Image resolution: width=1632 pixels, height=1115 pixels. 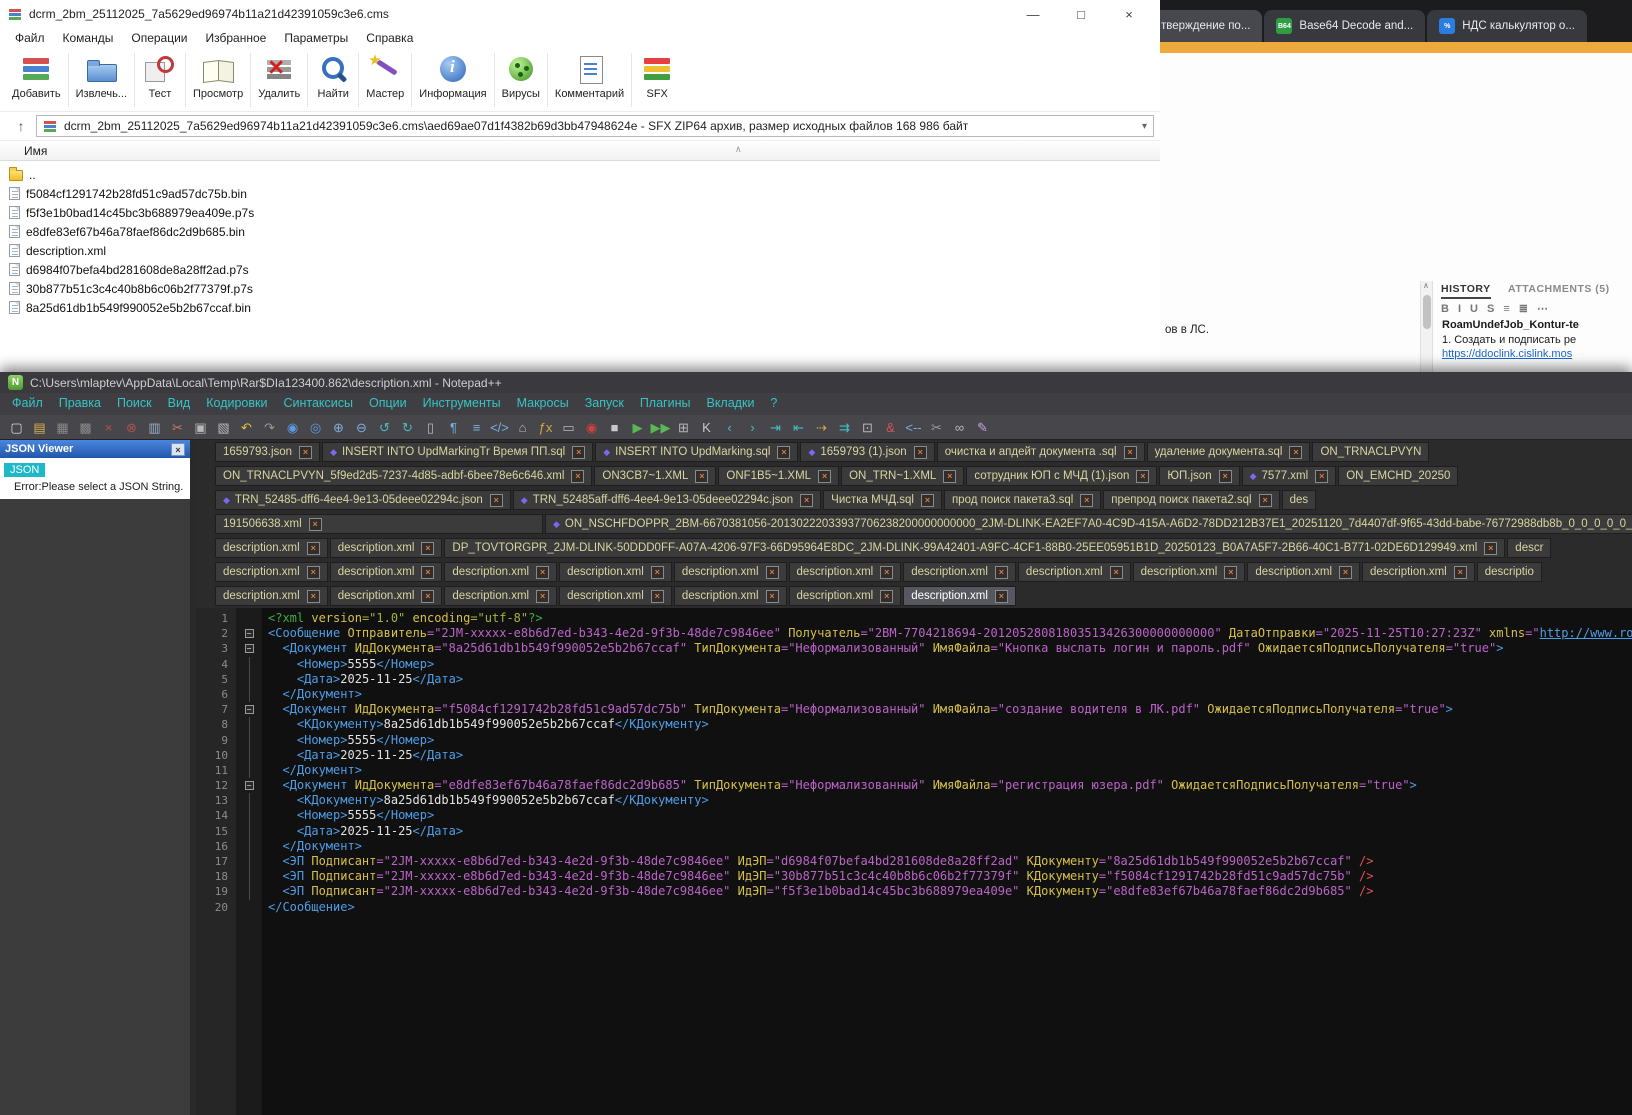 I want to click on doc-map-icon: ⌂, so click(x=522, y=427).